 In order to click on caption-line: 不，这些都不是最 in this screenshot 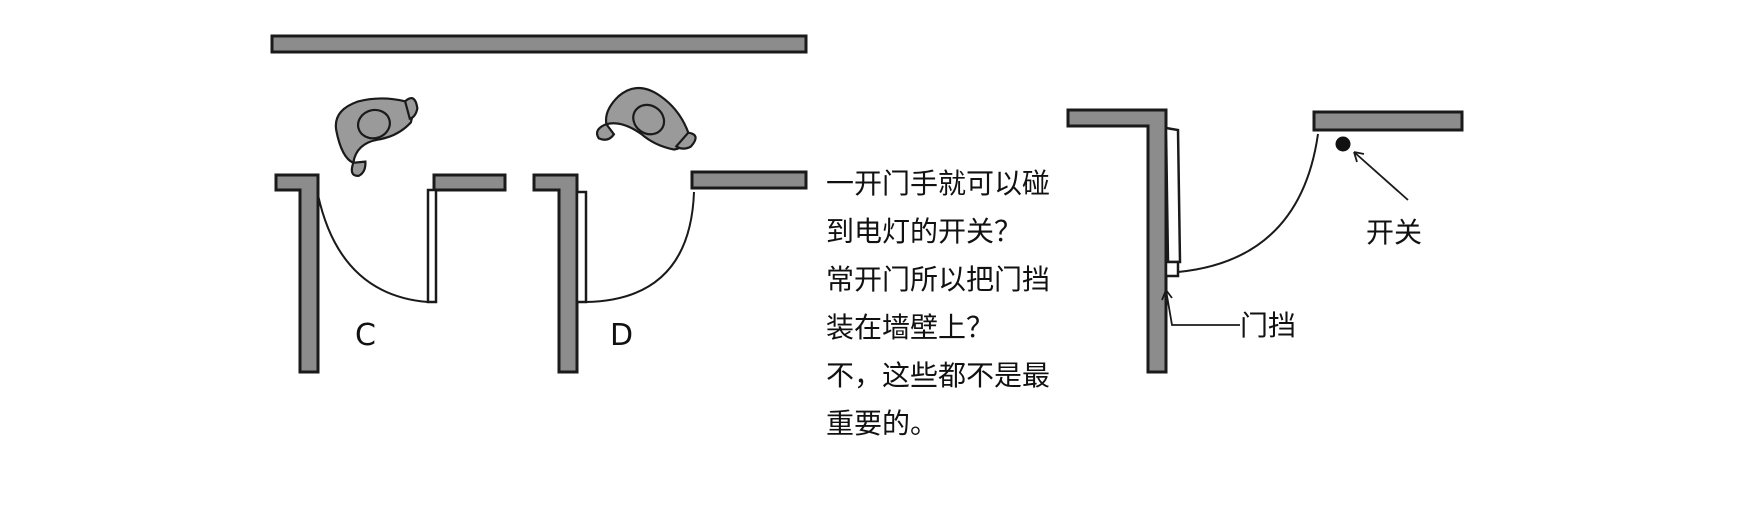, I will do `click(938, 375)`.